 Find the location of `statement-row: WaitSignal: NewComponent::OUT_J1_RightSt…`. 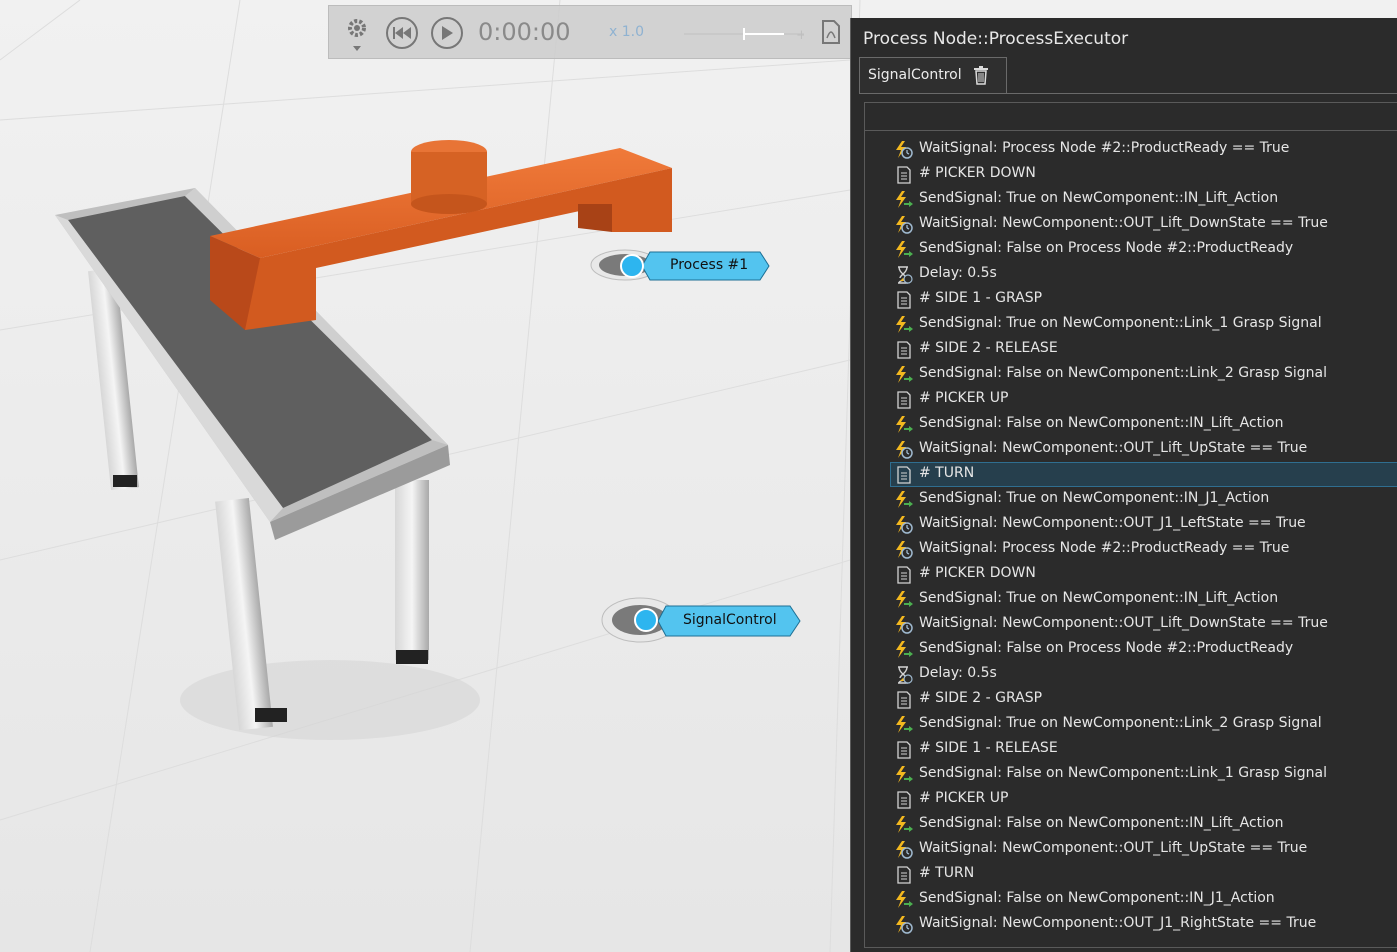

statement-row: WaitSignal: NewComponent::OUT_J1_RightSt… is located at coordinates (1131, 924).